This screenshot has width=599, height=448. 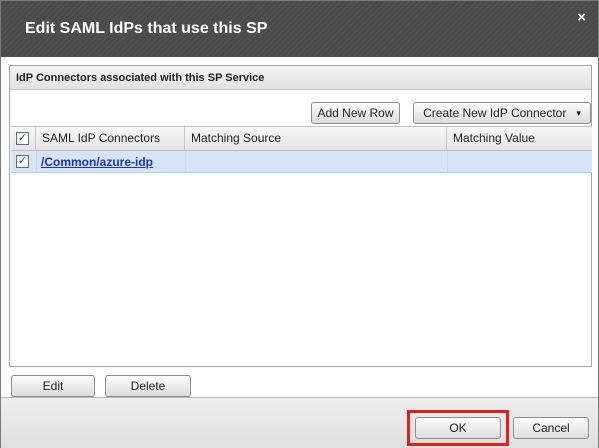 What do you see at coordinates (299, 29) in the screenshot?
I see `dialog-titlebar: Edit SAML IdPs that use this SP ×` at bounding box center [299, 29].